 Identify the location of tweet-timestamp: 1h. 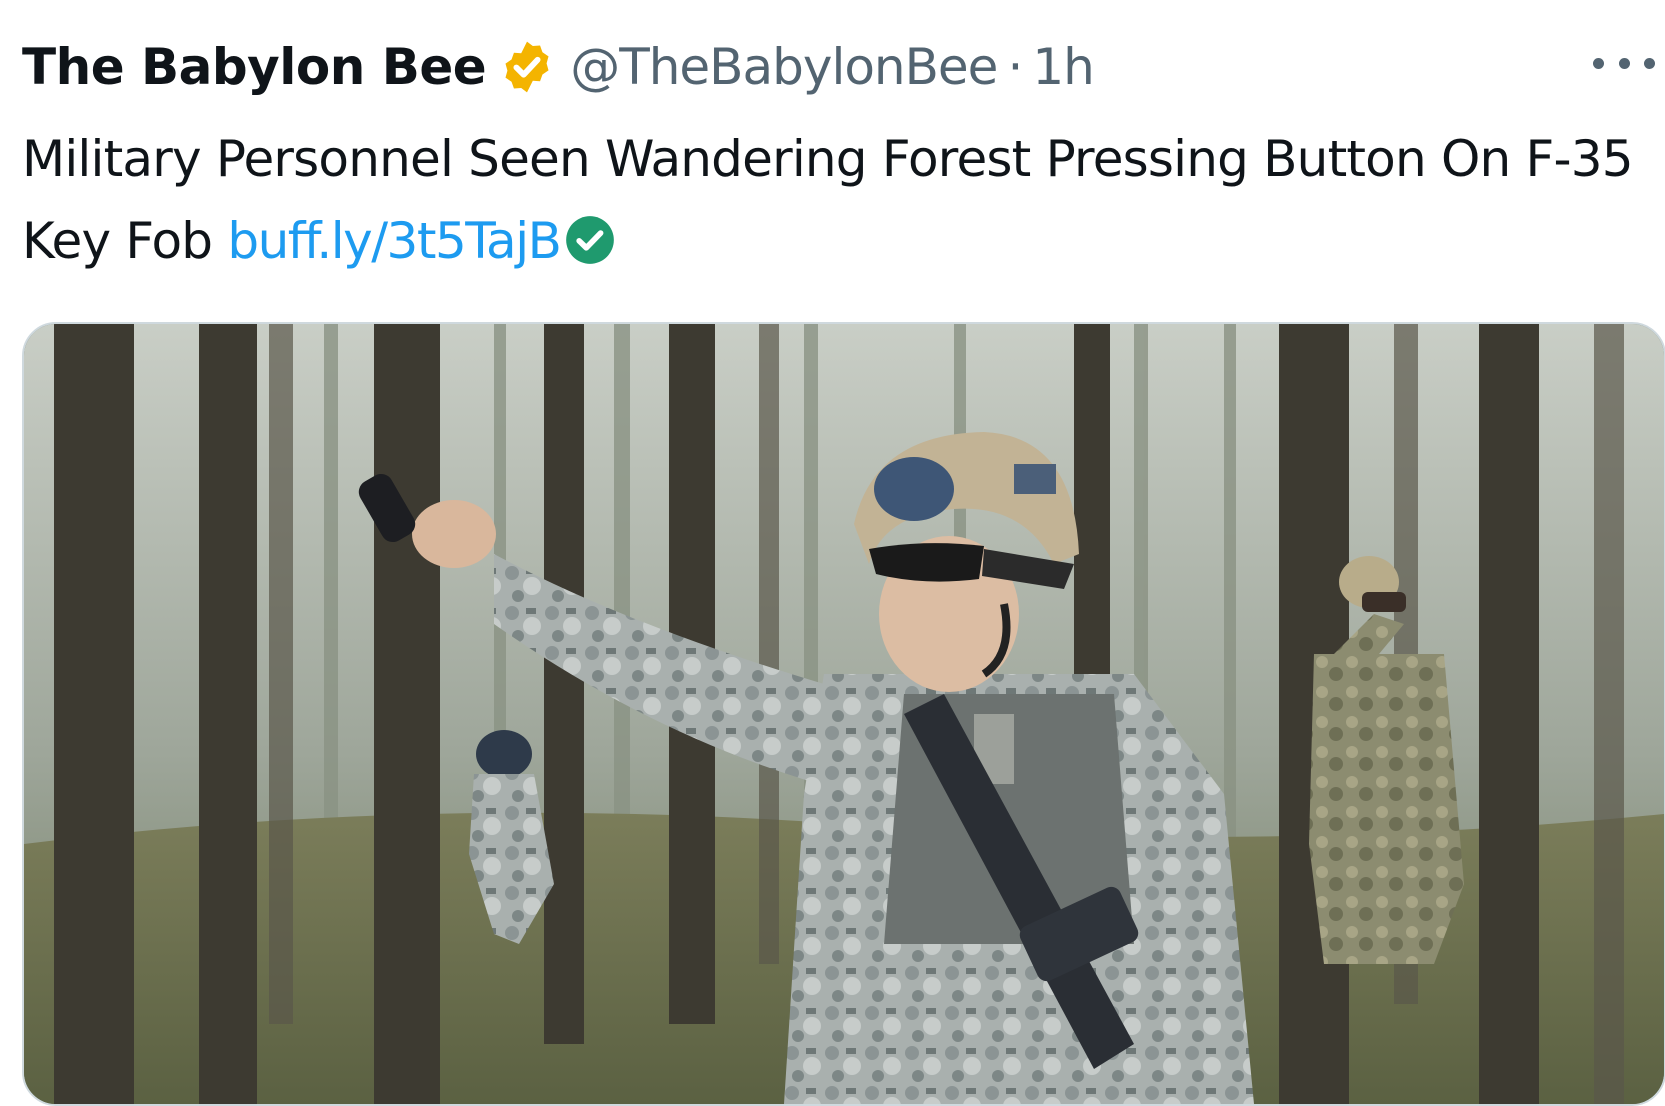
(1063, 67).